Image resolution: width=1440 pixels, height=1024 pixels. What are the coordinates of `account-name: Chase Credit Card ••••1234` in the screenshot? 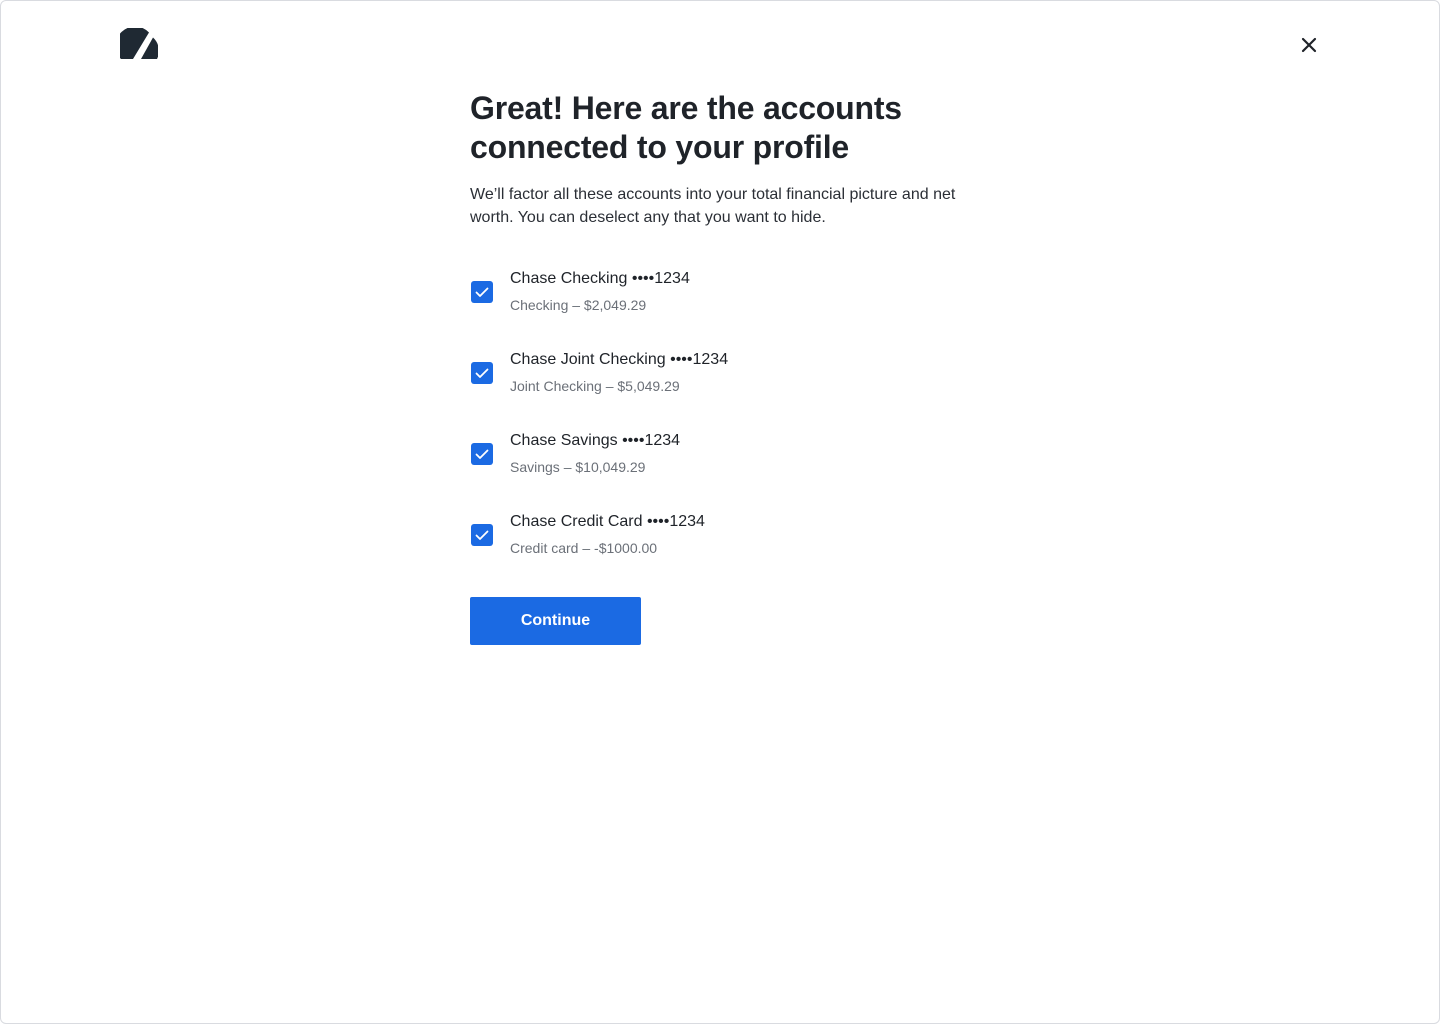 It's located at (607, 521).